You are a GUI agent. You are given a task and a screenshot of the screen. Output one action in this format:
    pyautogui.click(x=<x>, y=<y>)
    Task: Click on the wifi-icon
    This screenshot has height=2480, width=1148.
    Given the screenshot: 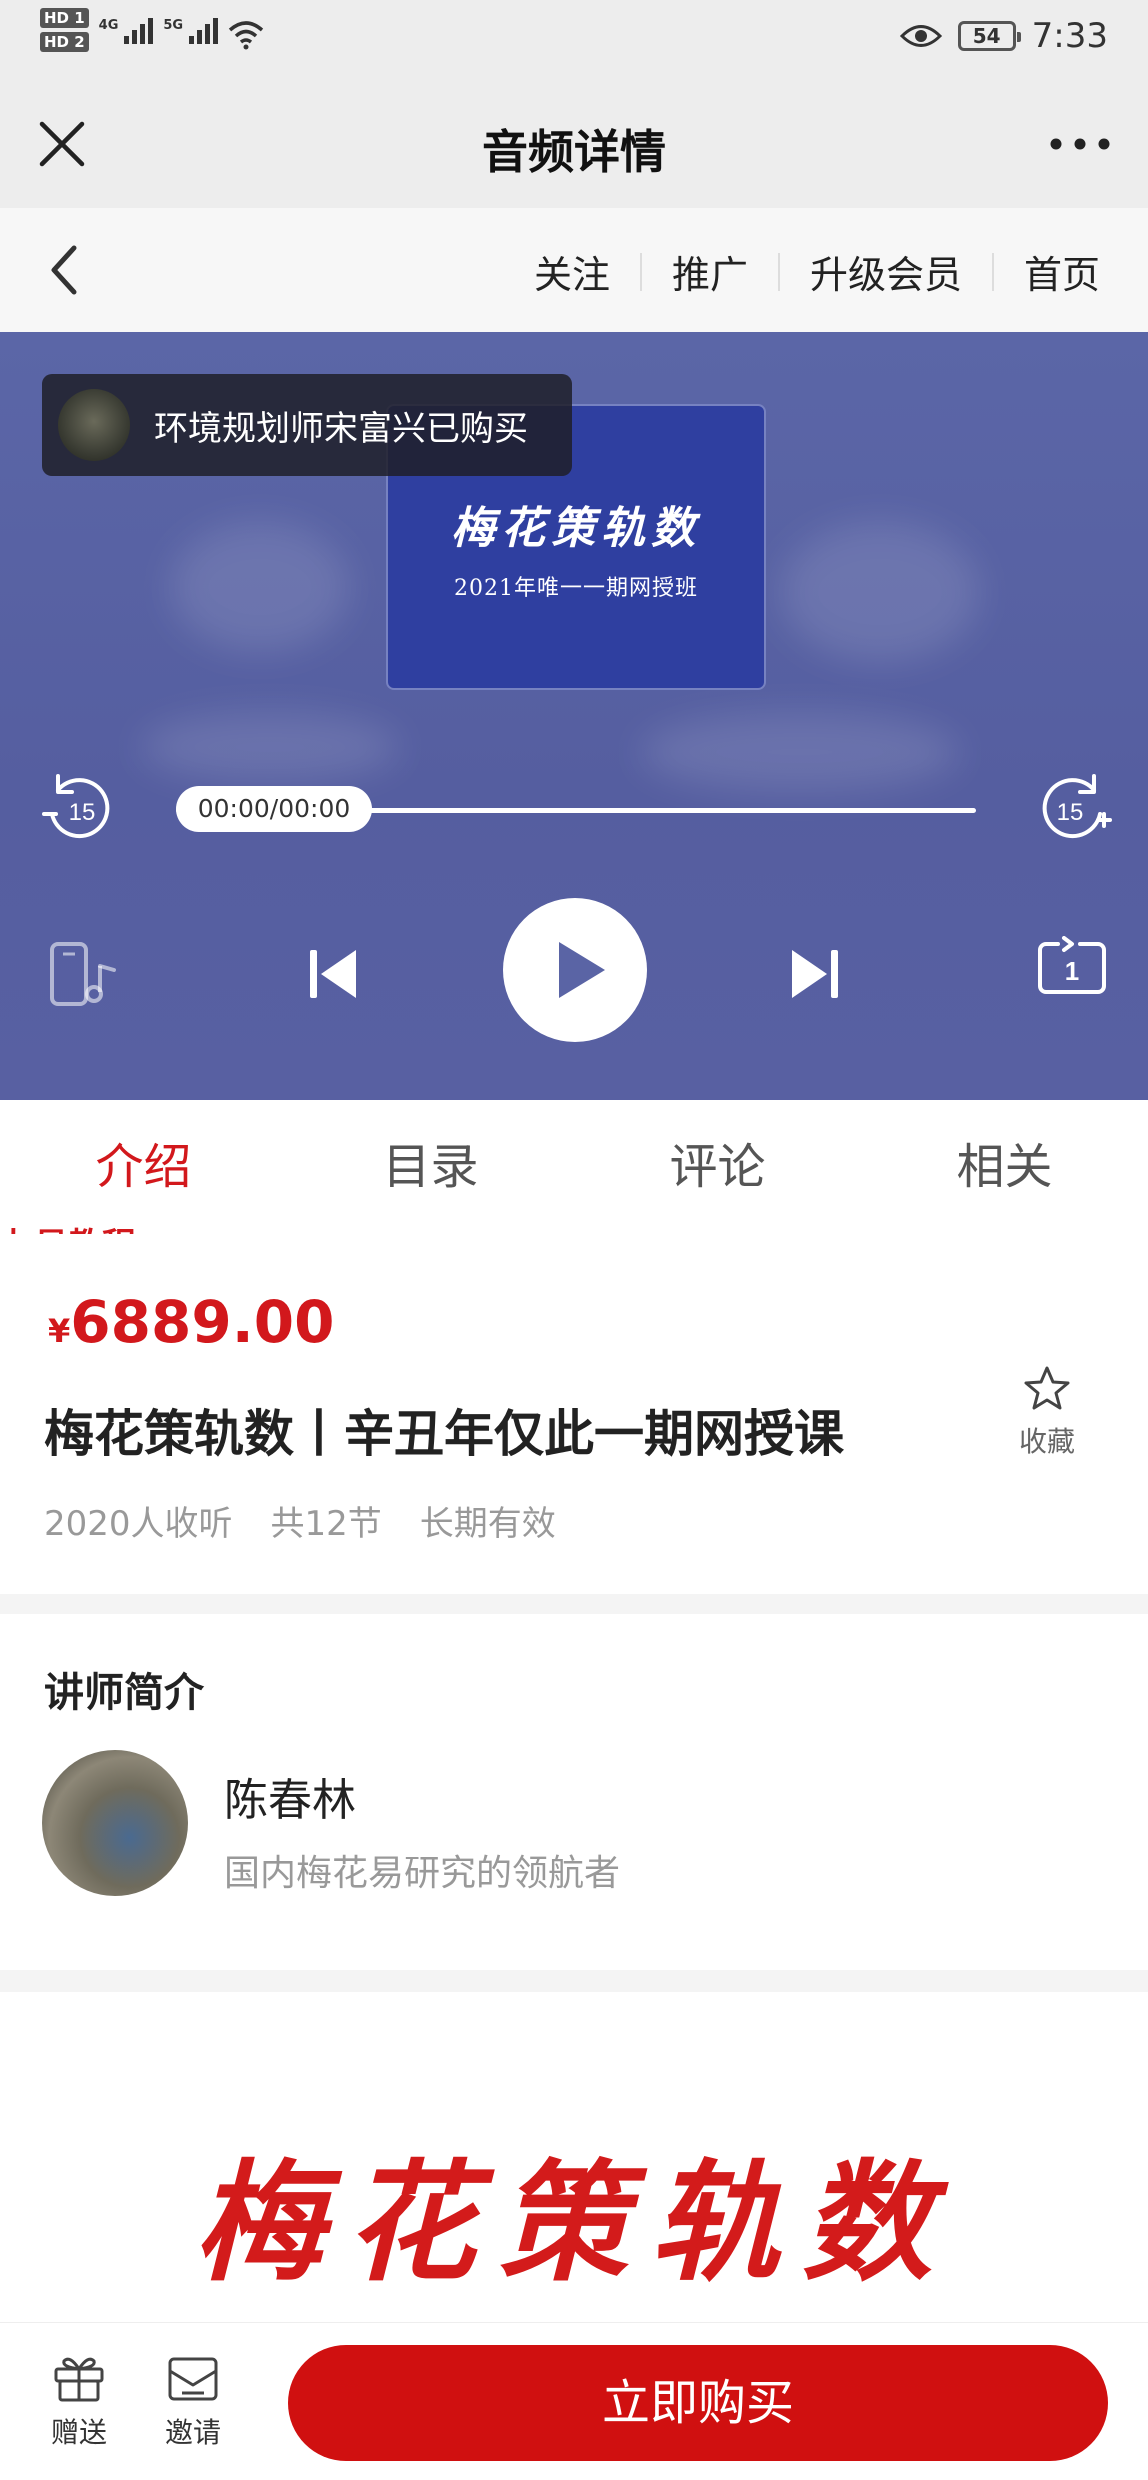 What is the action you would take?
    pyautogui.click(x=246, y=35)
    